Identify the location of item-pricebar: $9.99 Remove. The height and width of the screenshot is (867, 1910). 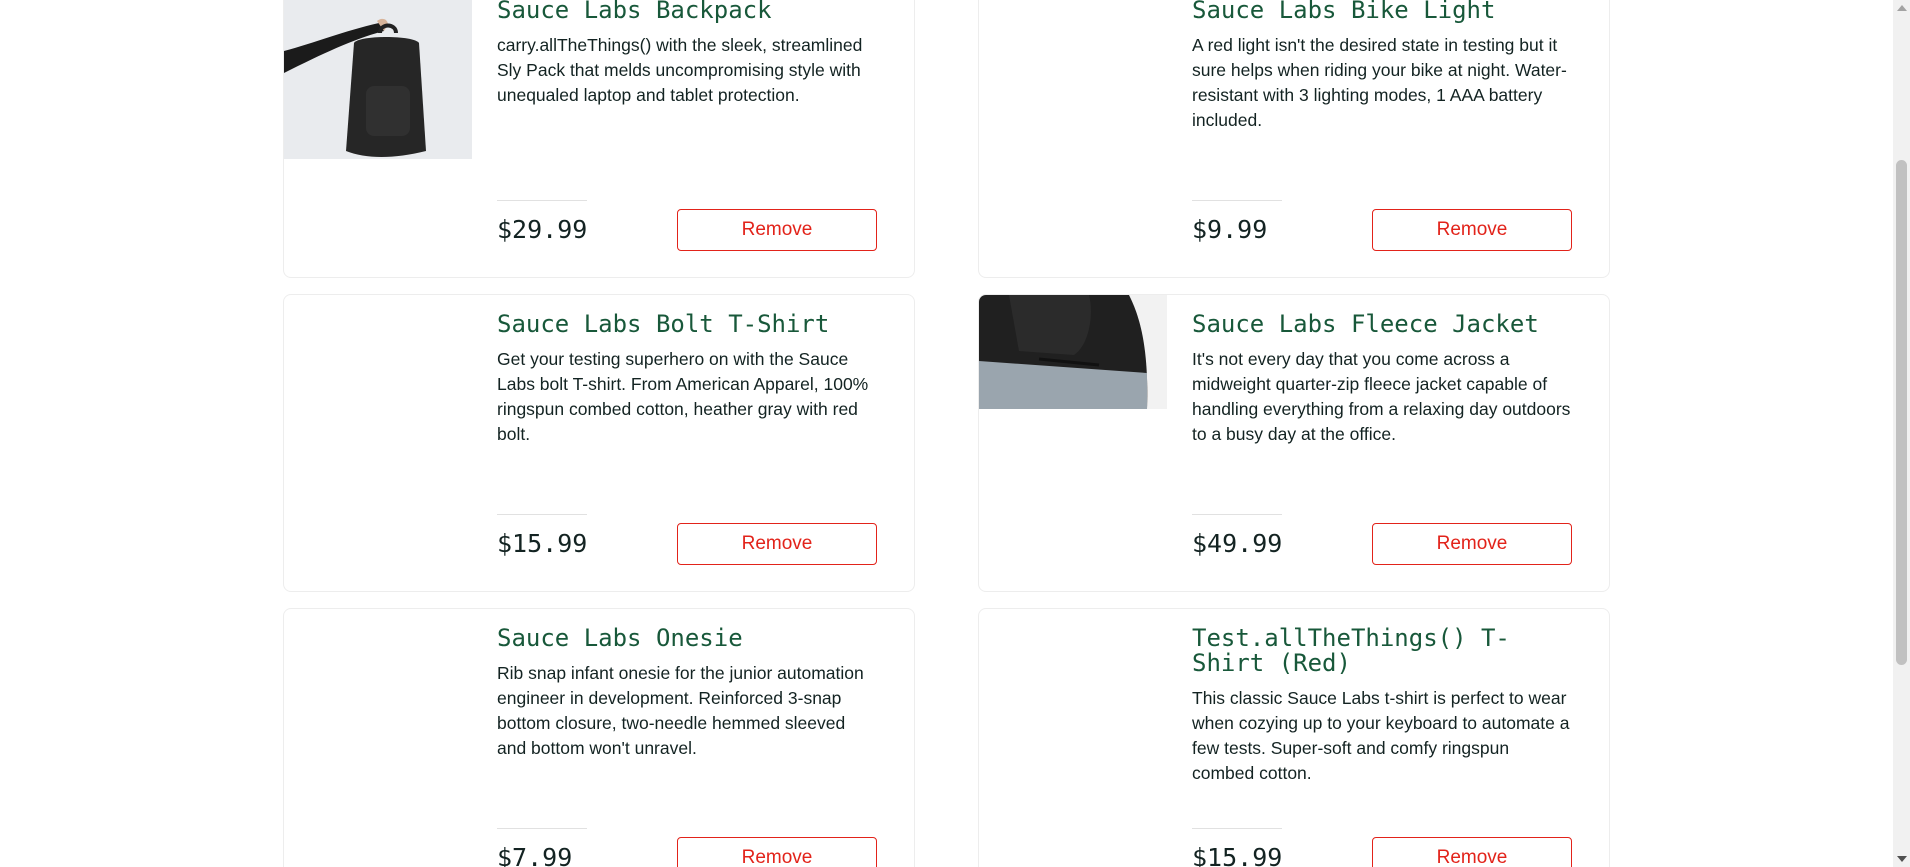
(1382, 226).